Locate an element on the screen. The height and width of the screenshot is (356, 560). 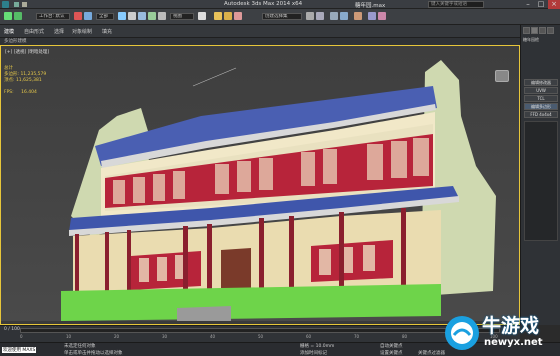
rotate-icon is located at coordinates (152, 16).